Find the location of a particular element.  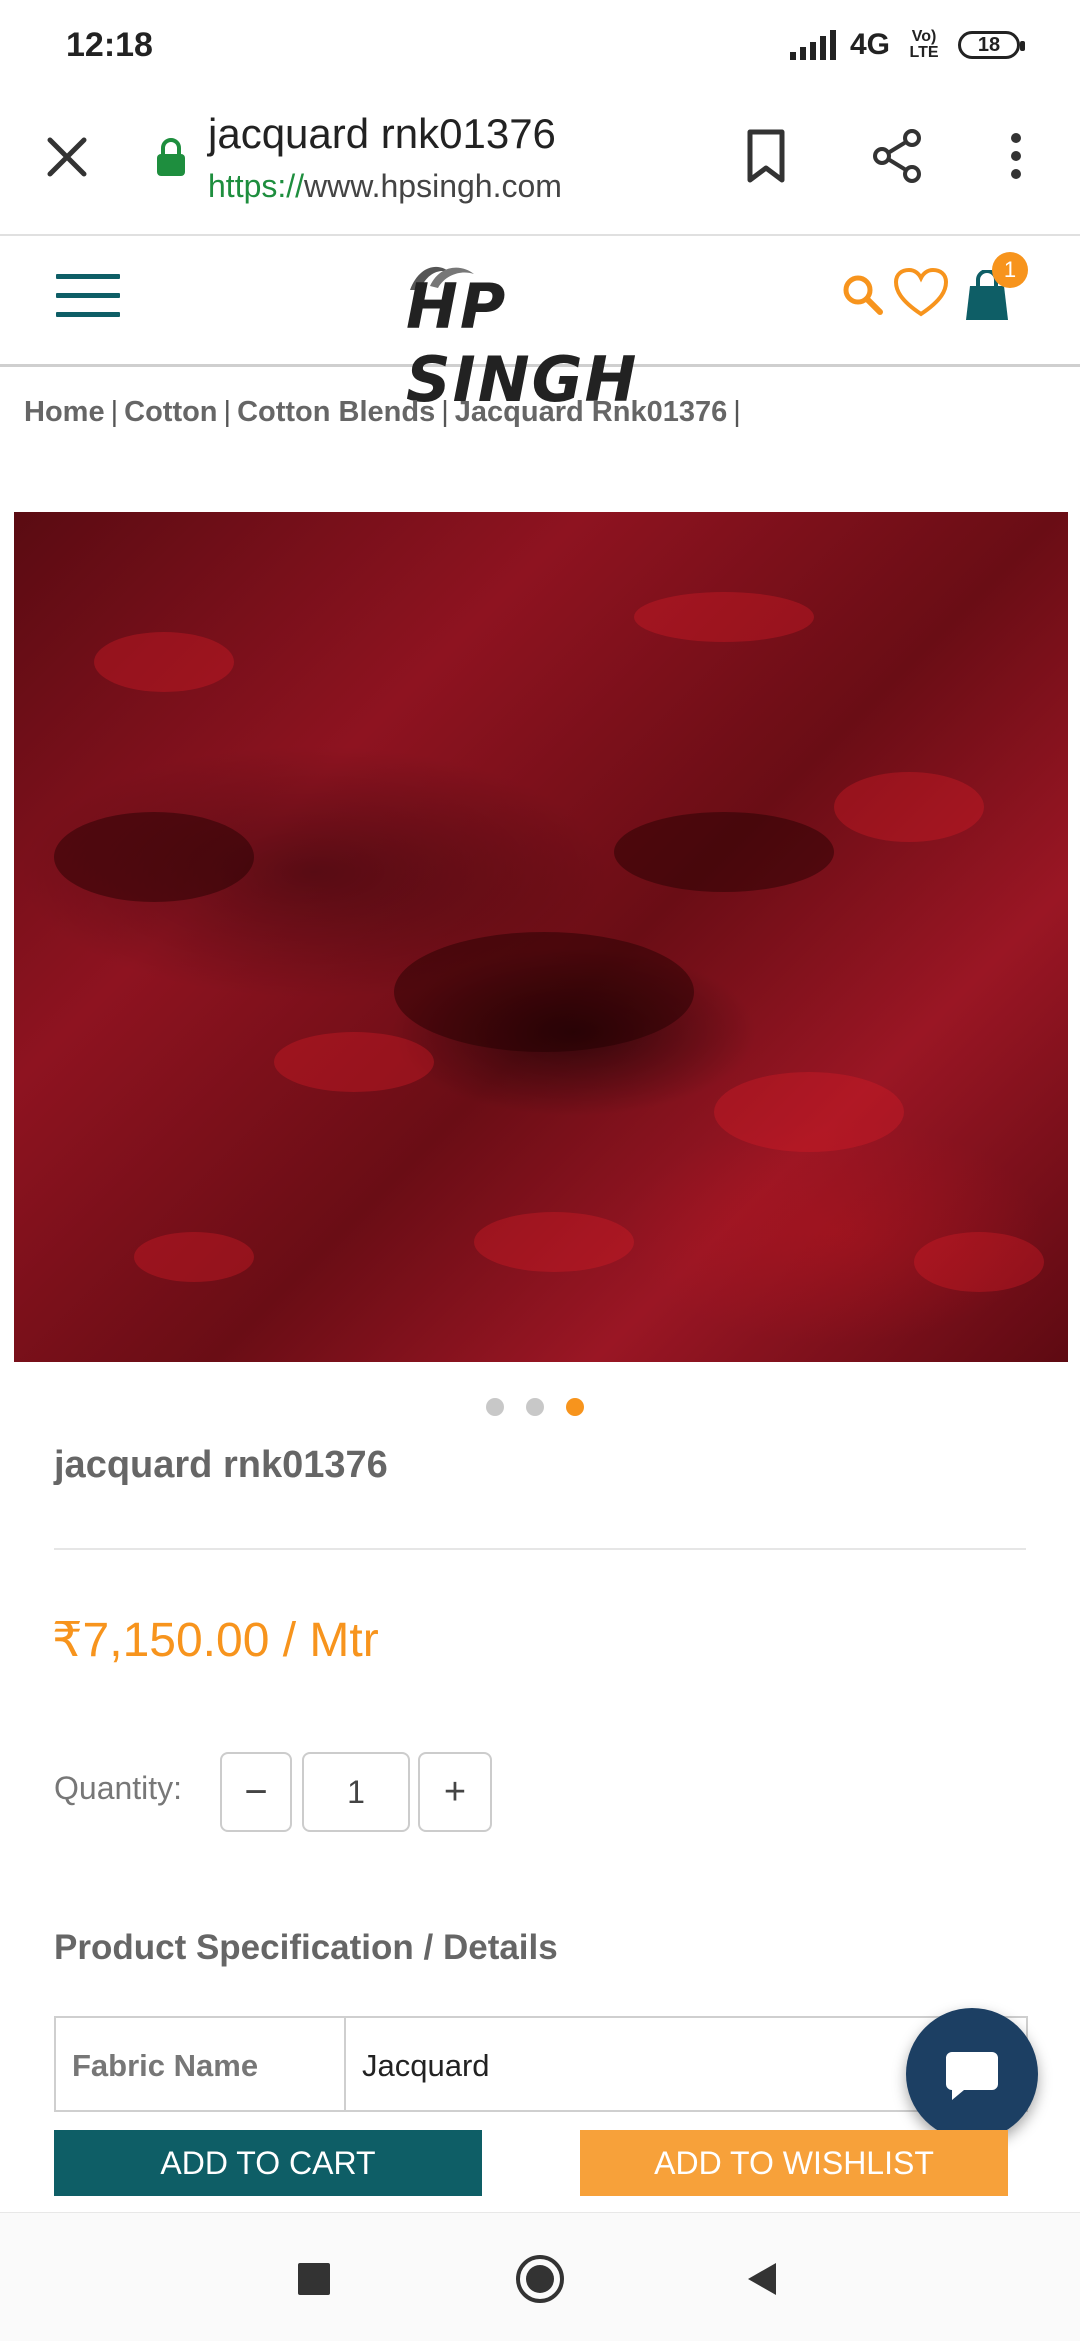

url-scheme: https:// is located at coordinates (256, 186).